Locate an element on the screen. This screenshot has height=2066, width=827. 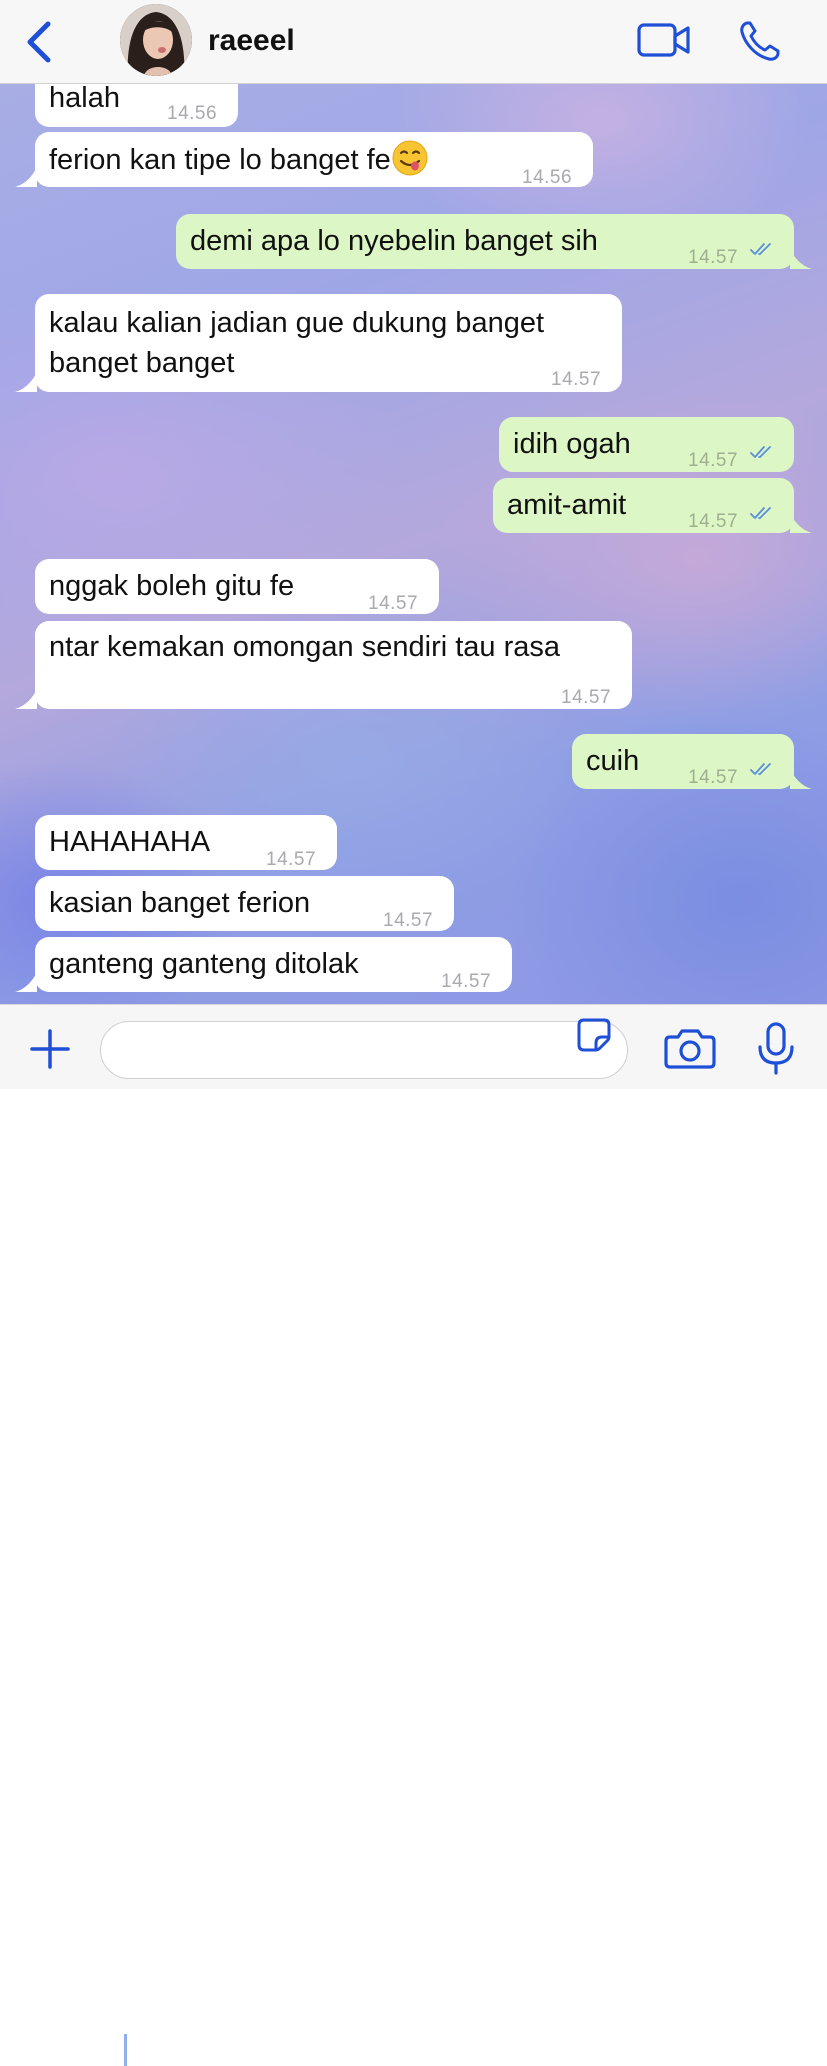
message-text: cuih is located at coordinates (613, 761).